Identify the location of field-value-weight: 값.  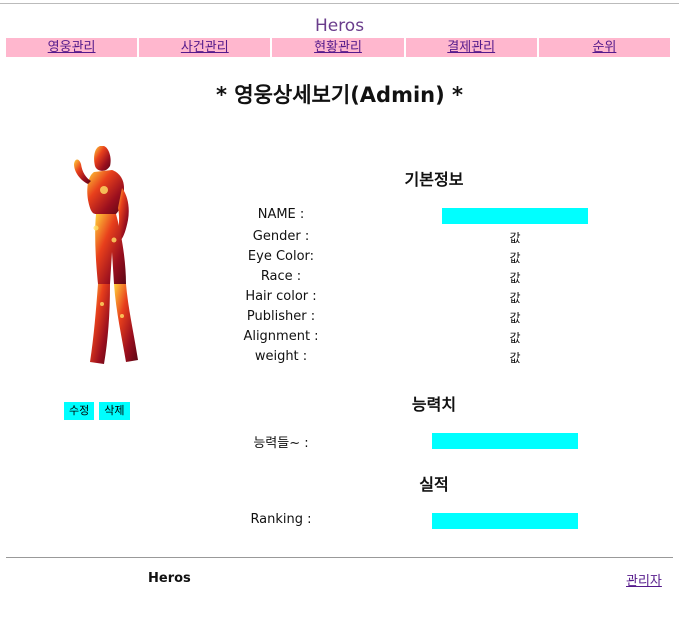
(515, 358).